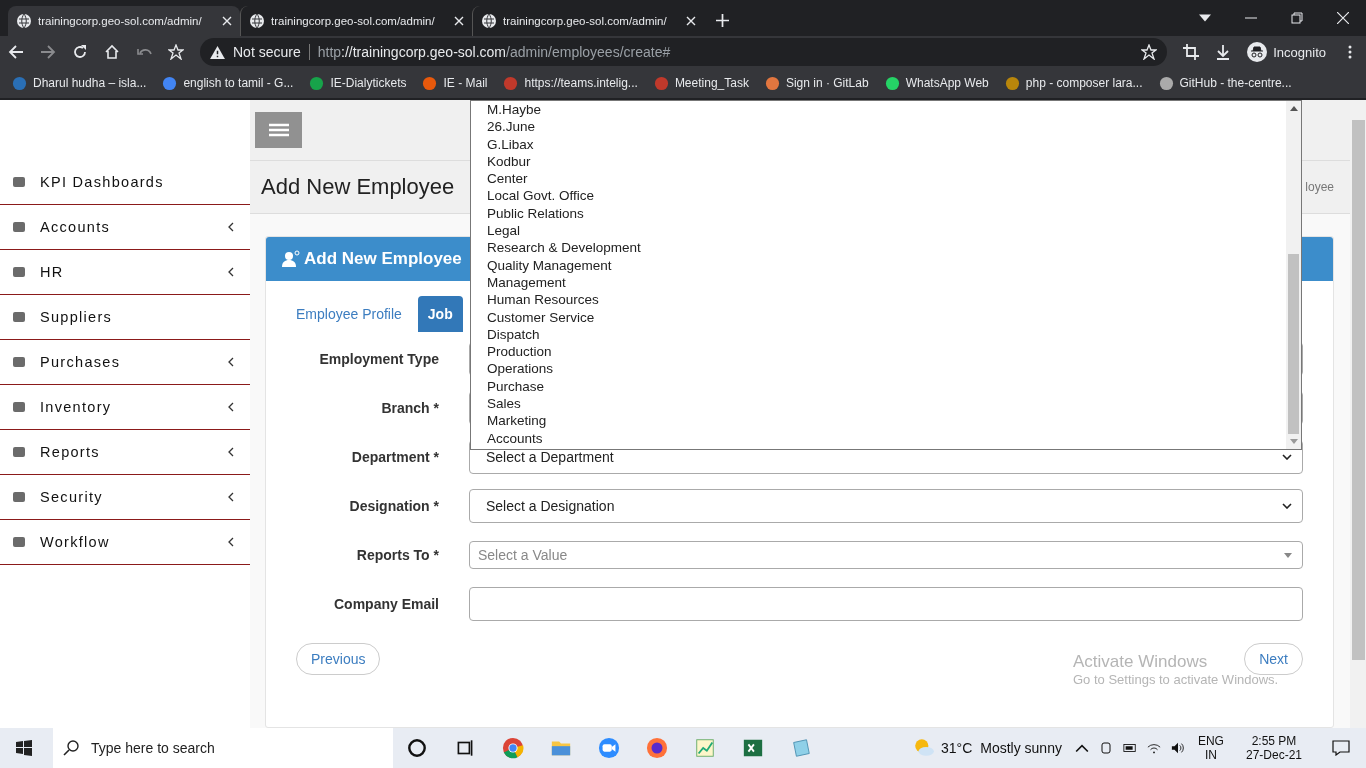  I want to click on field-label: Reports To *, so click(397, 555).